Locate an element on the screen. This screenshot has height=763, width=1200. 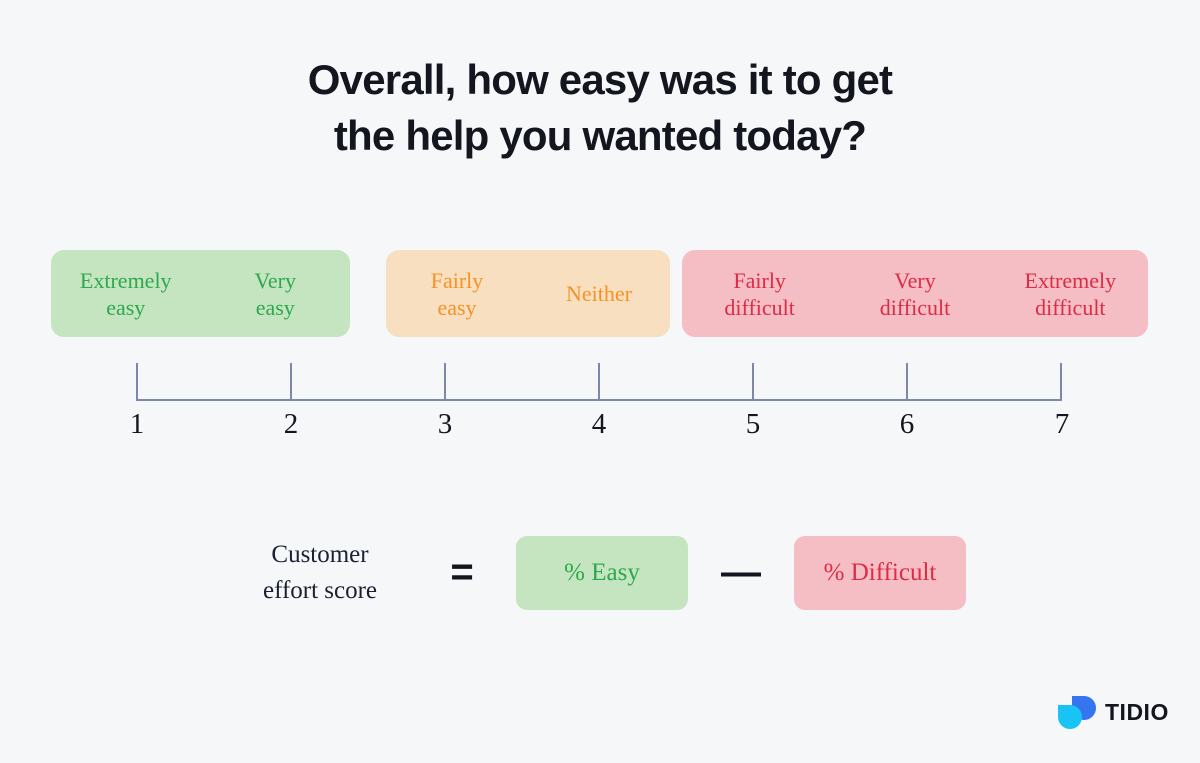
scale-label-line-1: Neither is located at coordinates (599, 293).